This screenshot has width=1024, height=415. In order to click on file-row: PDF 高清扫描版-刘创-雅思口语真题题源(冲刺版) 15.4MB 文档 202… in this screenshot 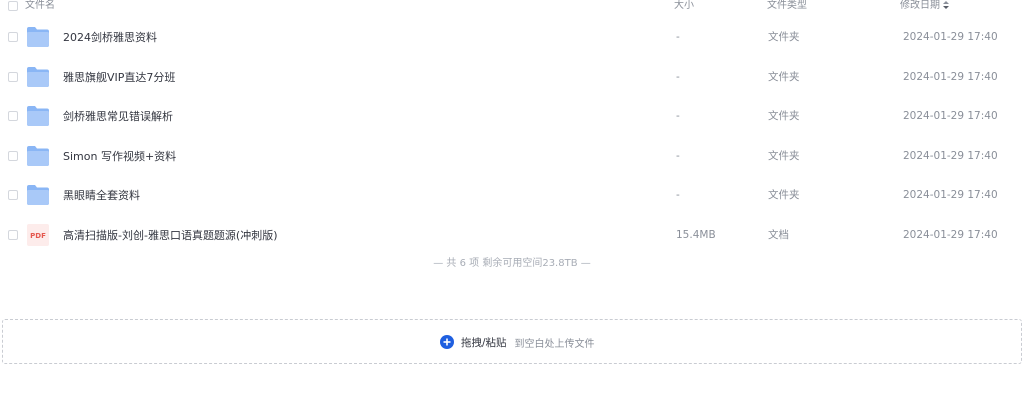, I will do `click(512, 235)`.